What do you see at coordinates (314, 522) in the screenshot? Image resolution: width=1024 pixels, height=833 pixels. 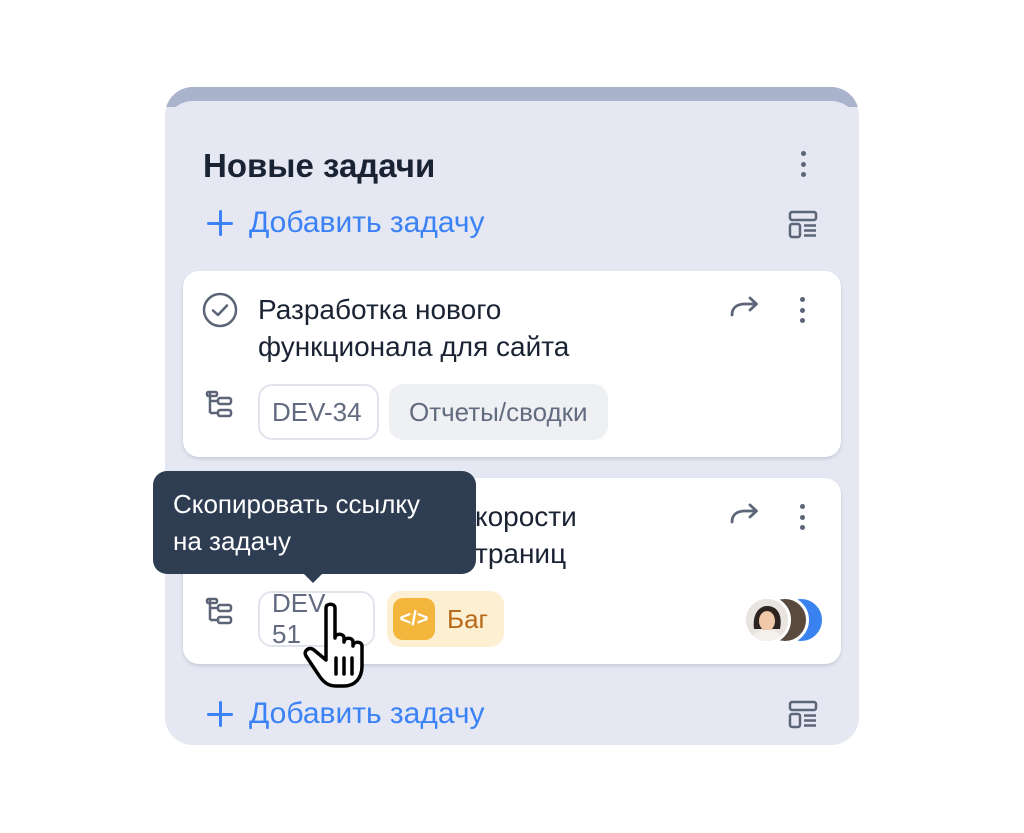 I see `copy-link-tooltip: Скопировать ссылку на задачу` at bounding box center [314, 522].